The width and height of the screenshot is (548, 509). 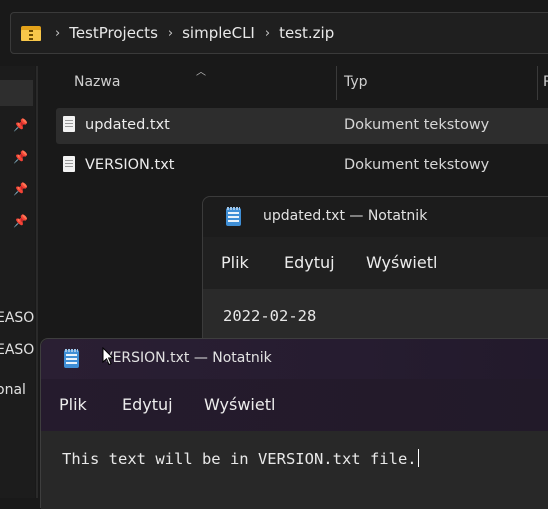 What do you see at coordinates (31, 33) in the screenshot?
I see `zip-folder-icon` at bounding box center [31, 33].